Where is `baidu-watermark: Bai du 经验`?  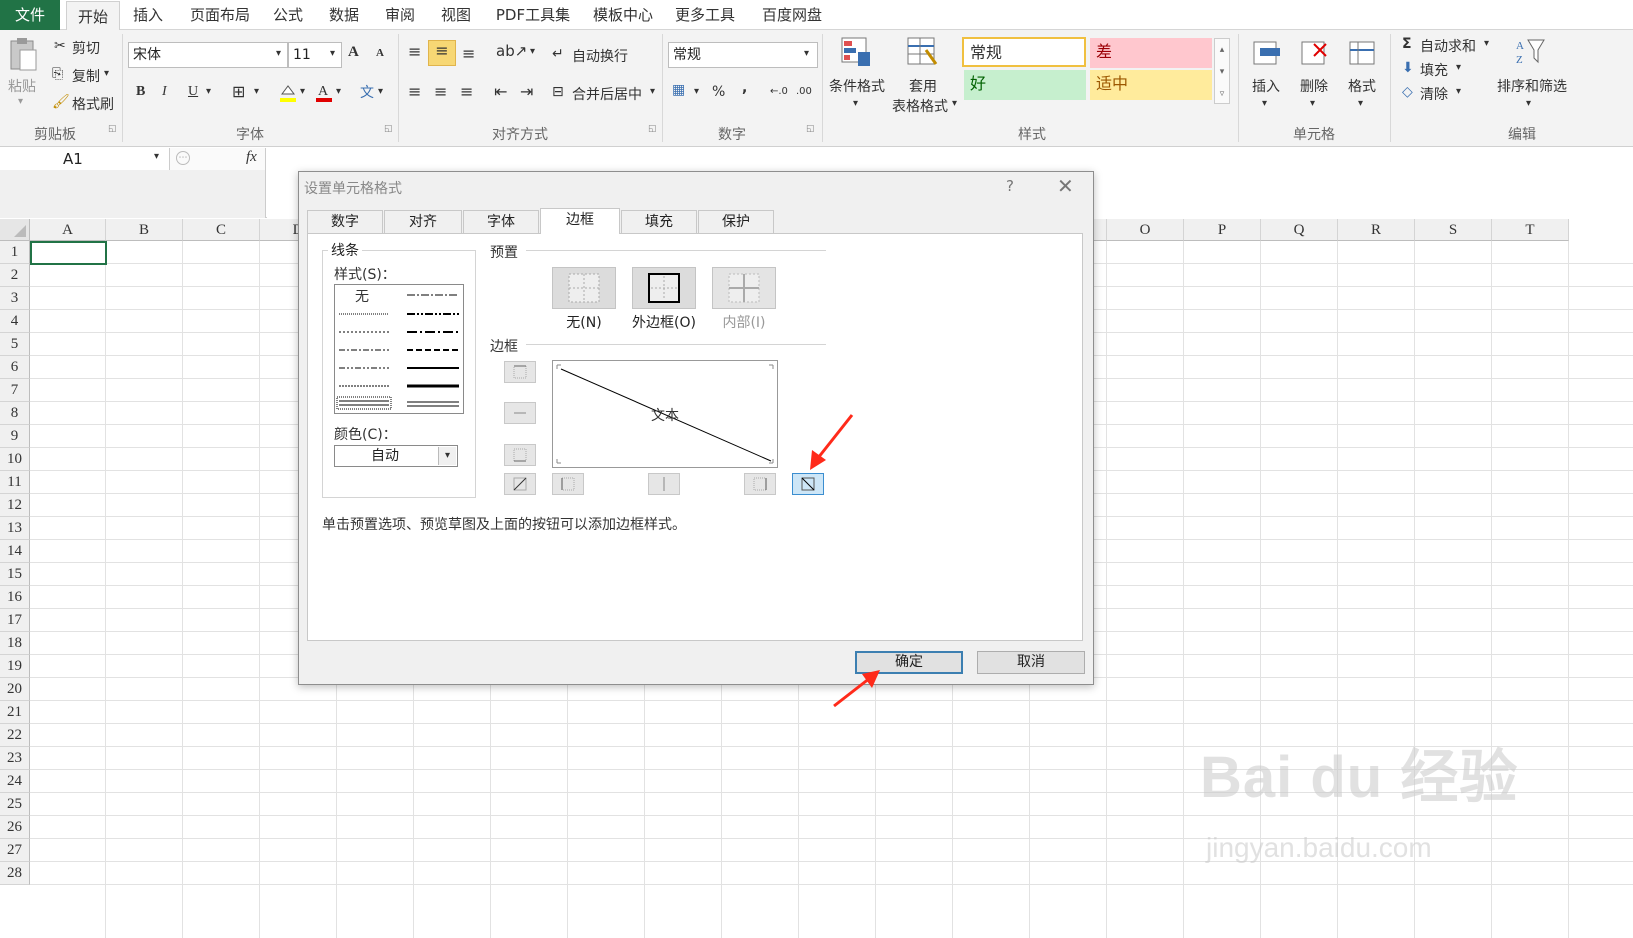
baidu-watermark: Bai du 经验 is located at coordinates (1359, 777).